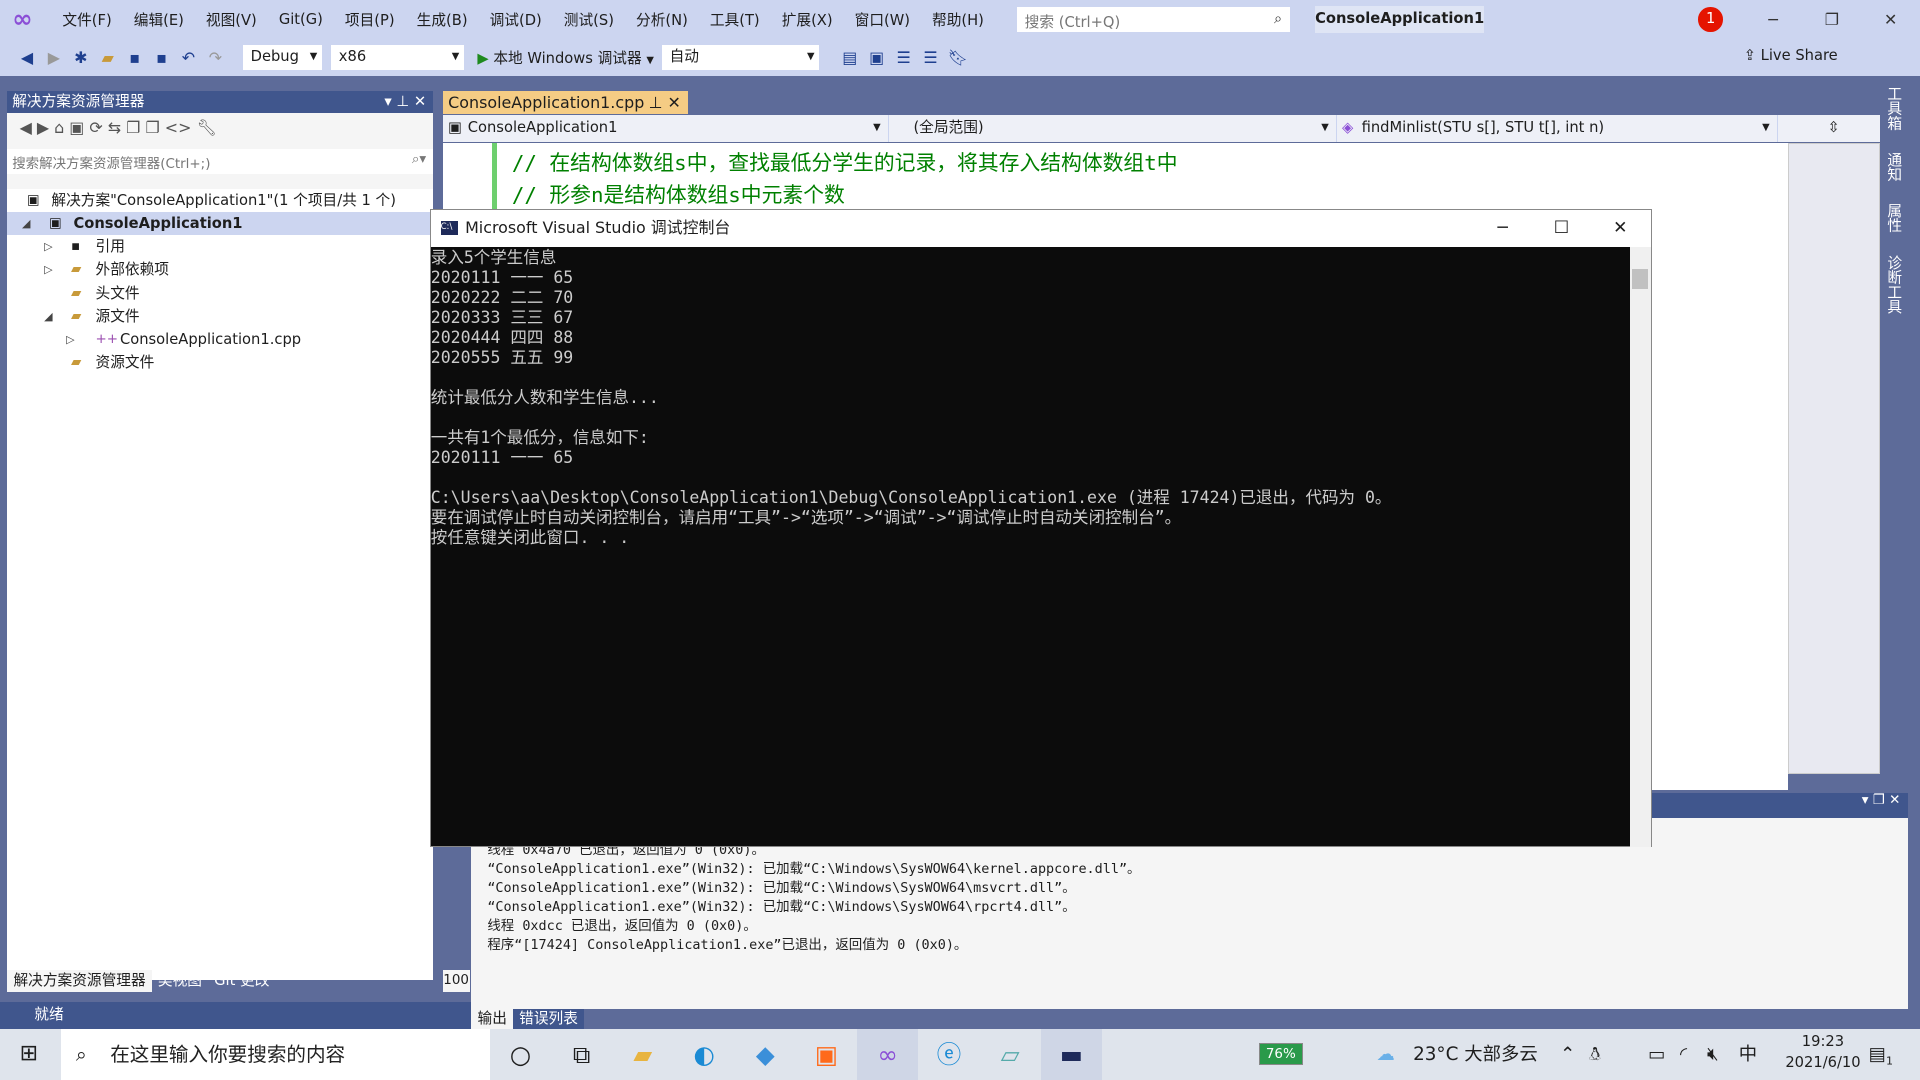 The width and height of the screenshot is (1920, 1080). What do you see at coordinates (735, 19) in the screenshot?
I see `menu-tools: 工具(T)` at bounding box center [735, 19].